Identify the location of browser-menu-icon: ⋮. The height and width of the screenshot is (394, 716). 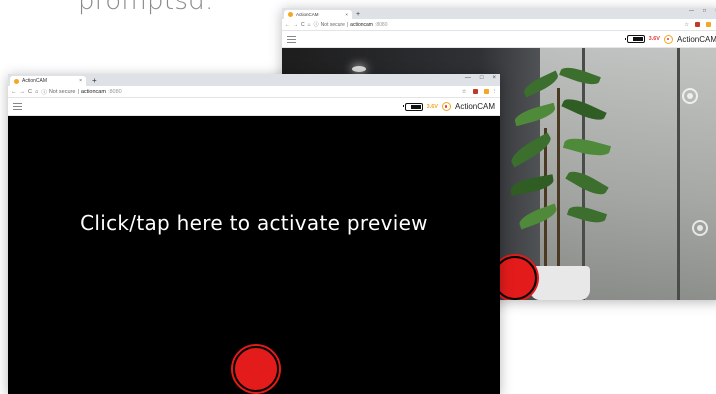
(495, 92).